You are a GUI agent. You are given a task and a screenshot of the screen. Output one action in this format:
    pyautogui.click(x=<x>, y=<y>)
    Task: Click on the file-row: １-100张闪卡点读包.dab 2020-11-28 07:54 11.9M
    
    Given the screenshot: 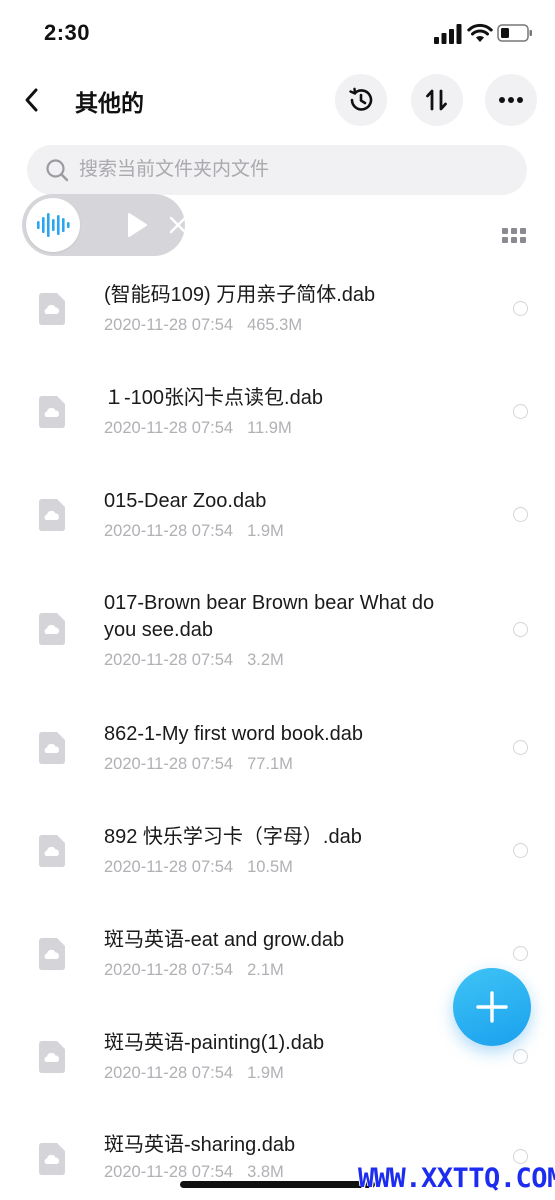 What is the action you would take?
    pyautogui.click(x=277, y=428)
    